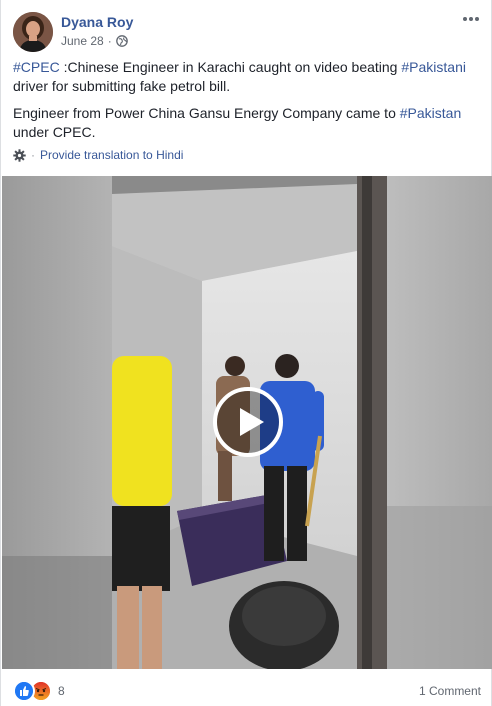 This screenshot has height=706, width=492. I want to click on reaction-count: 8, so click(61, 691).